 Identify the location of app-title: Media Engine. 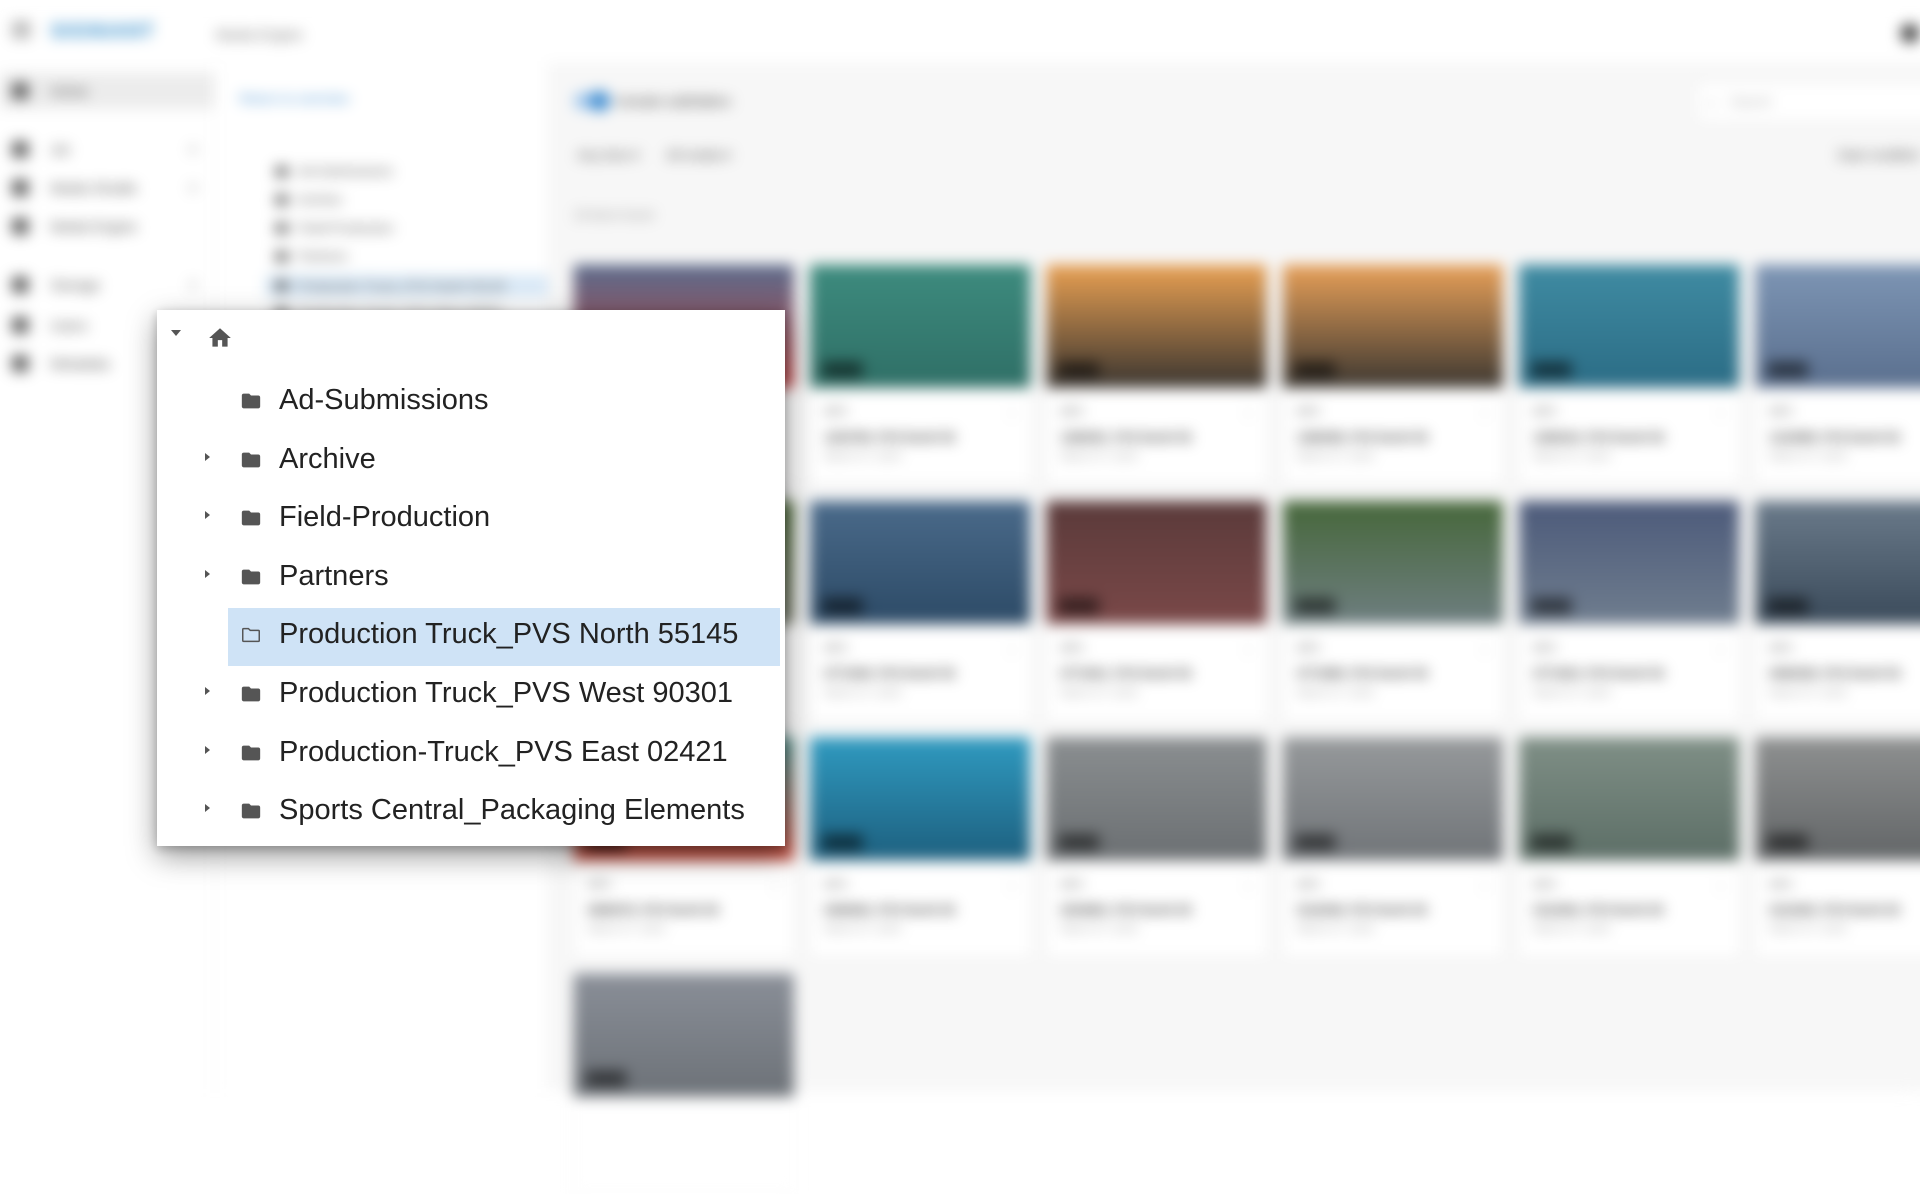
(259, 34).